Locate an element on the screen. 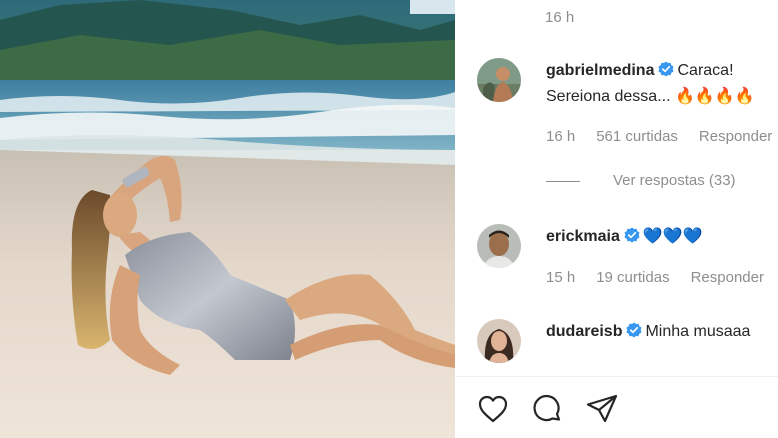 This screenshot has height=438, width=778. comment-icon is located at coordinates (548, 409).